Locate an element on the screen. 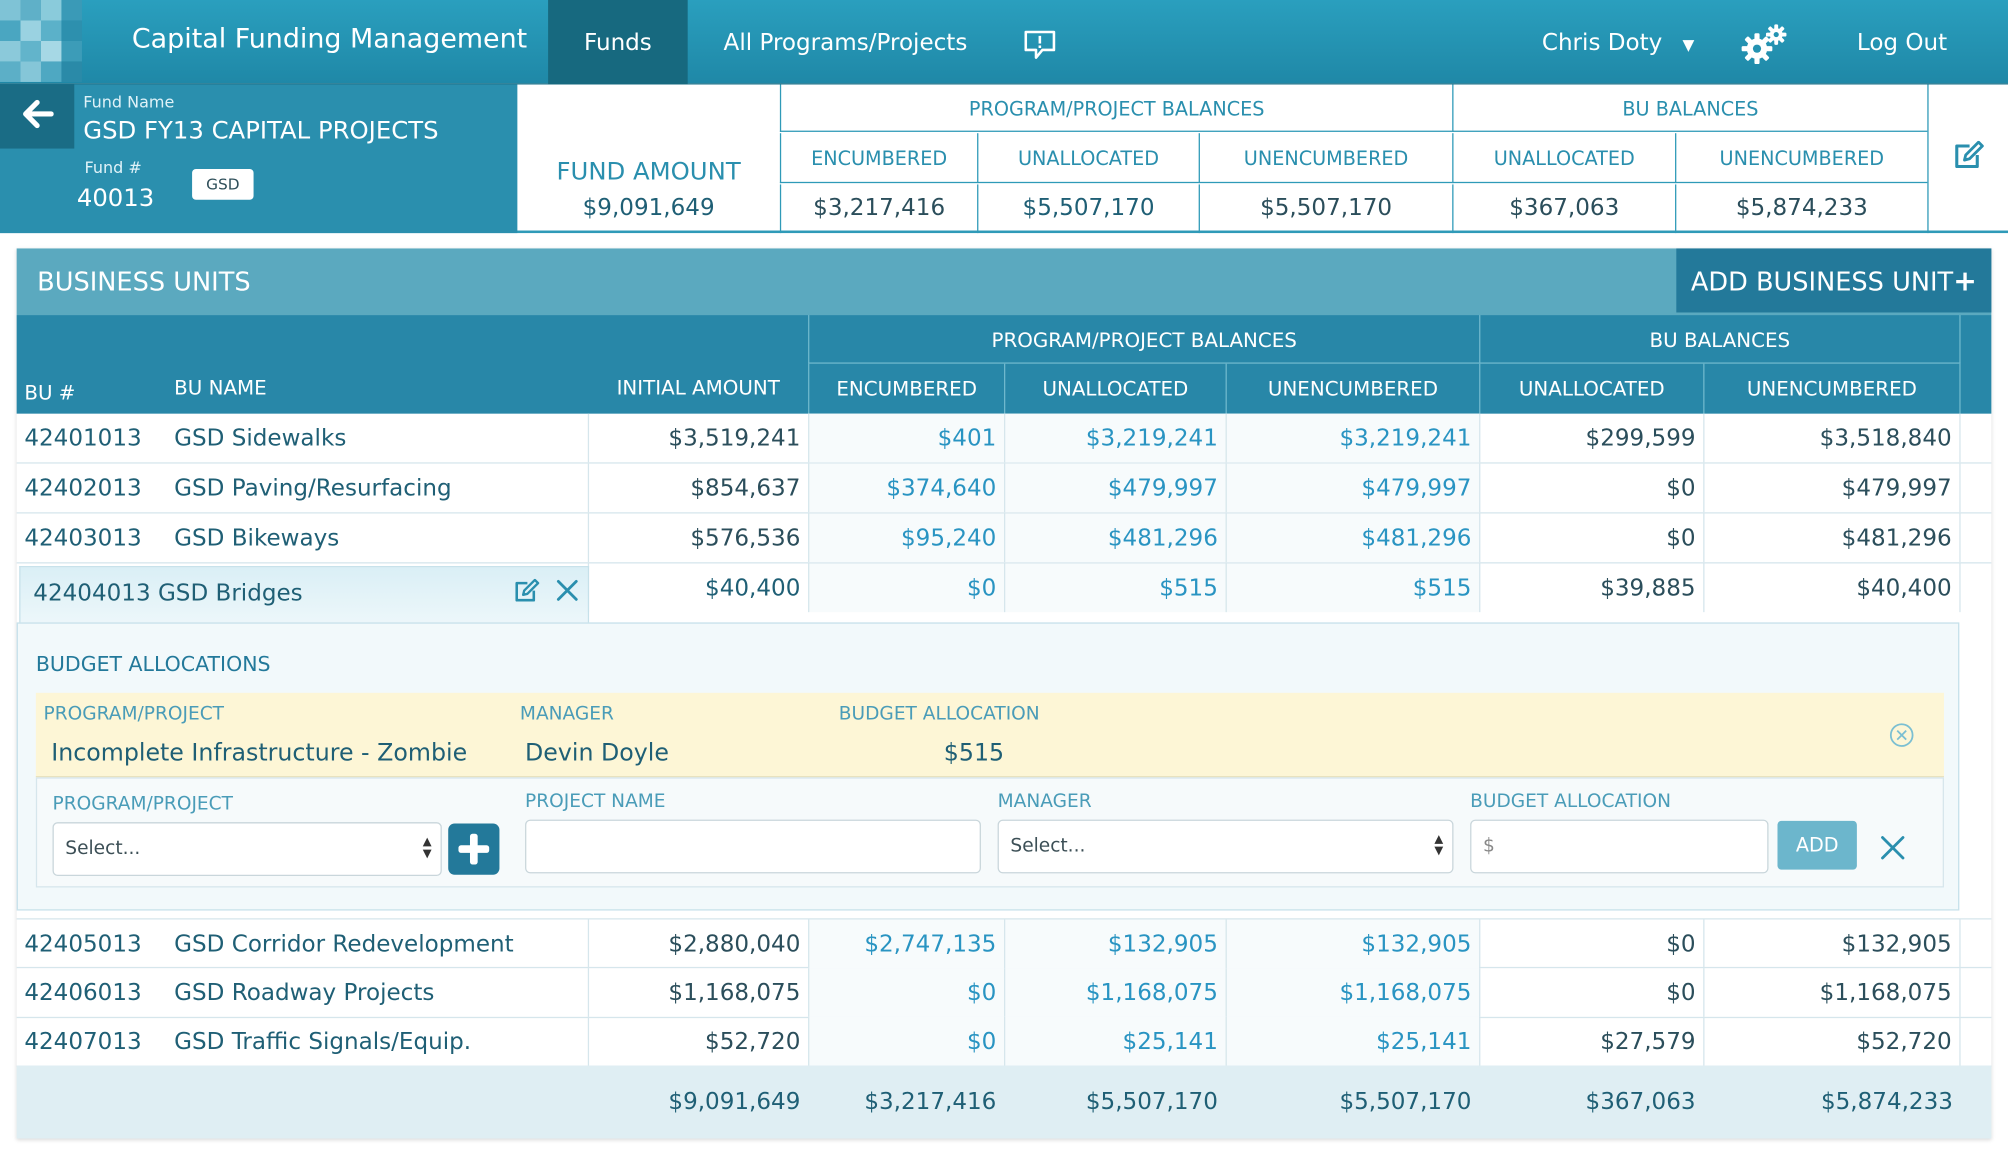 The width and height of the screenshot is (2008, 1159). edit-fund-button is located at coordinates (1967, 159).